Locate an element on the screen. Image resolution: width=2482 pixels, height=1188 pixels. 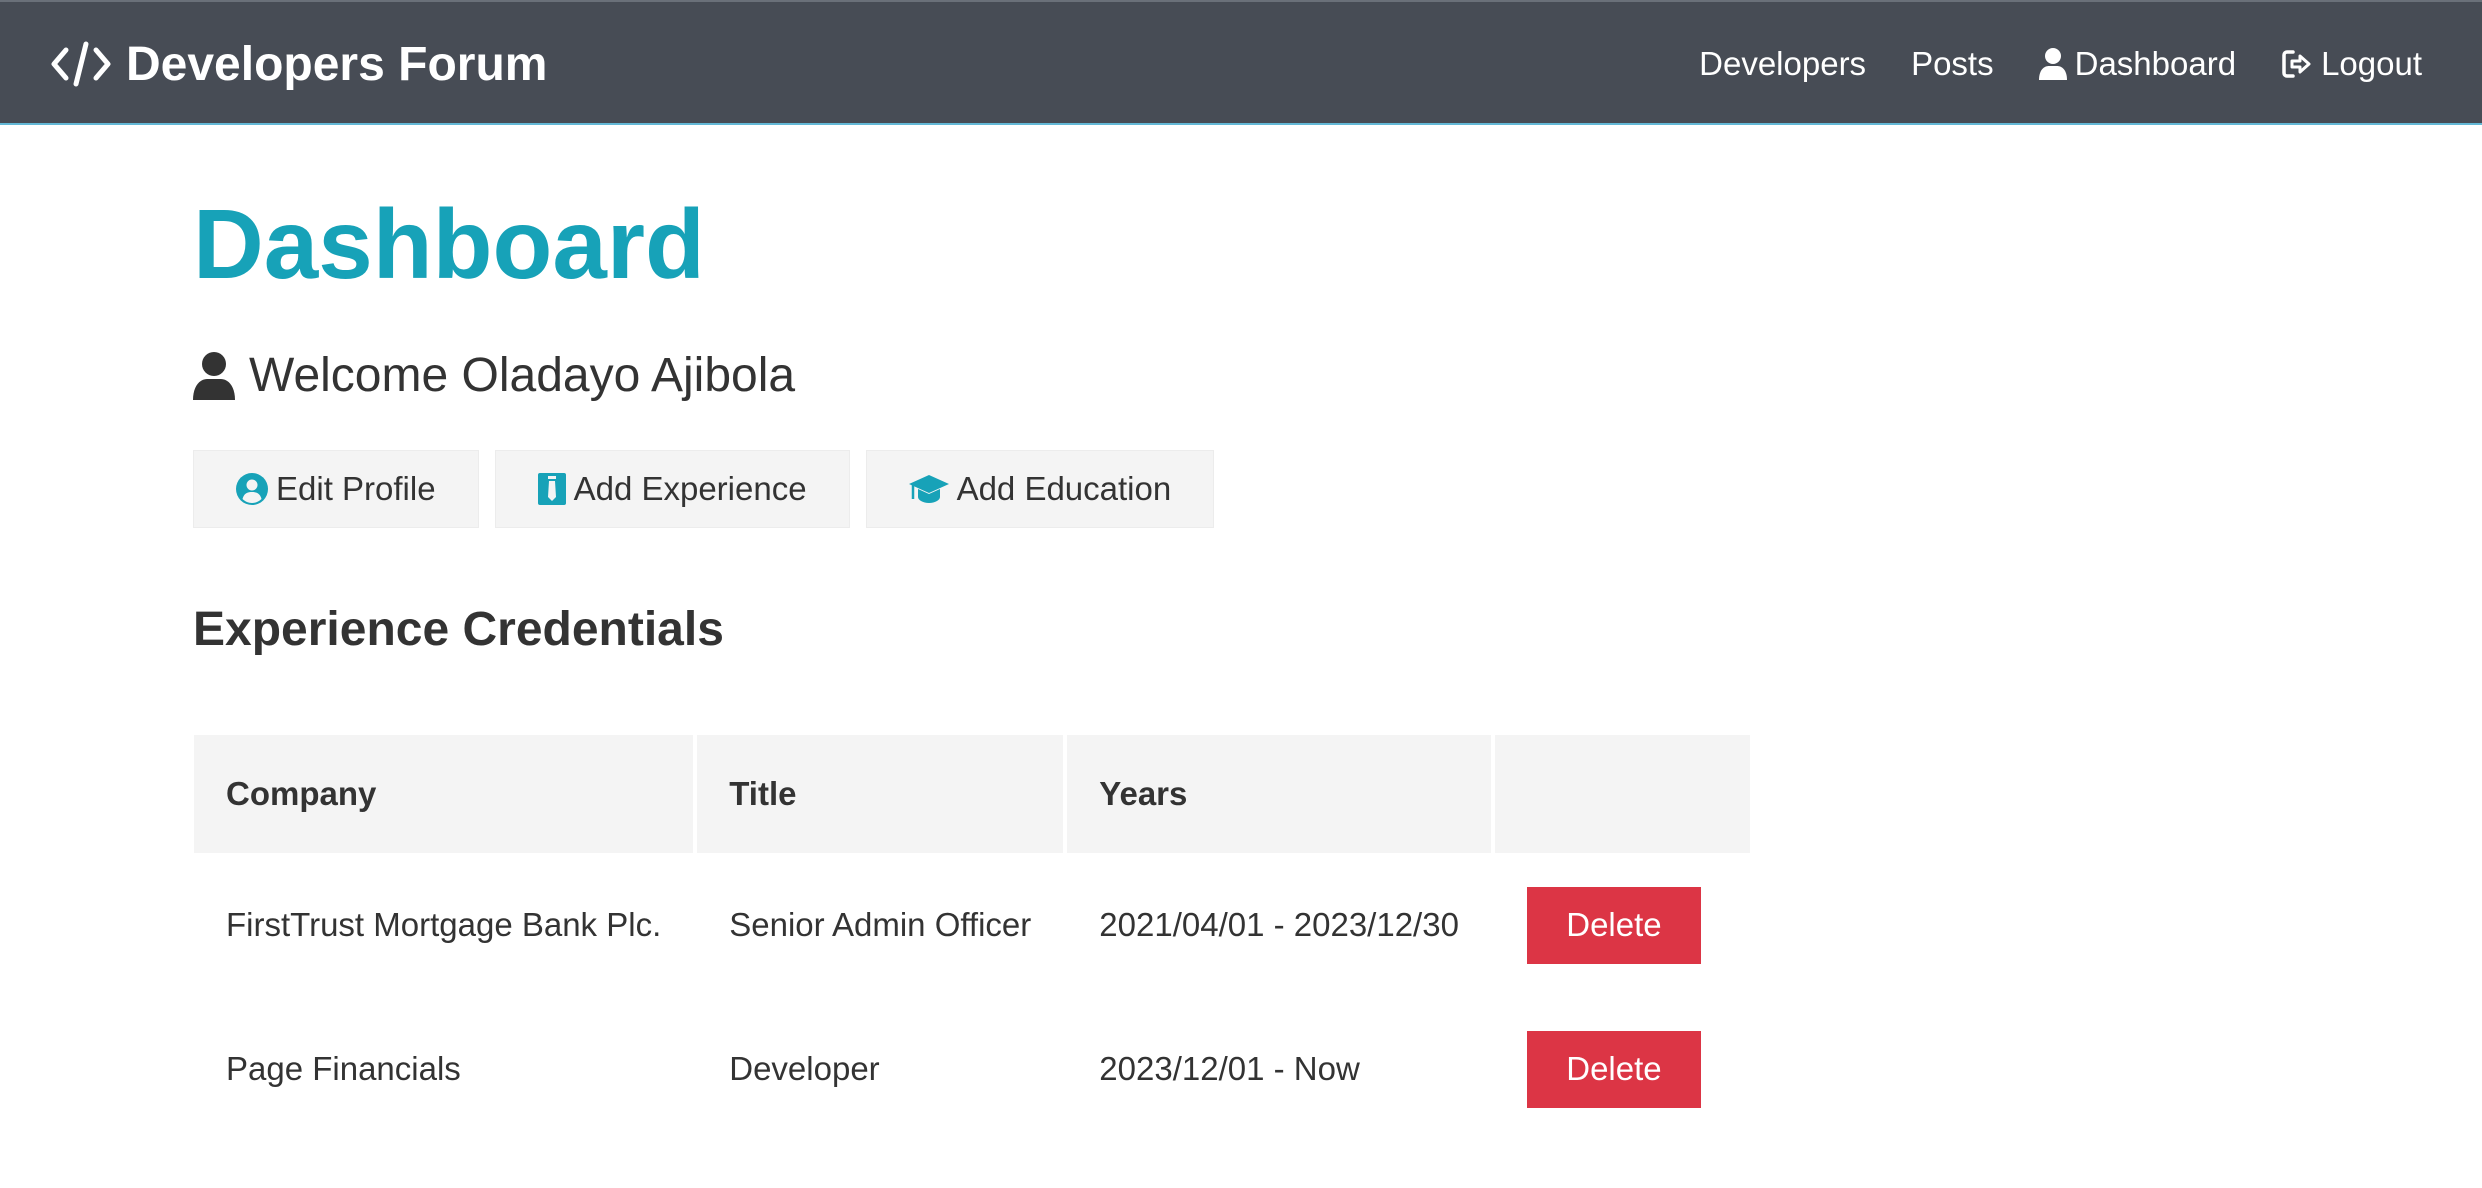
nav-links: Developers Posts Dashboard Logout is located at coordinates (2038, 64).